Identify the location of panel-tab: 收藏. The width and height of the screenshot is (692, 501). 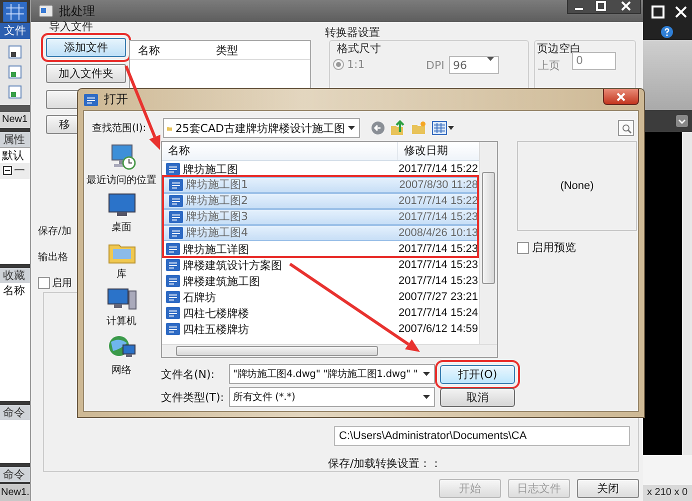
(15, 275).